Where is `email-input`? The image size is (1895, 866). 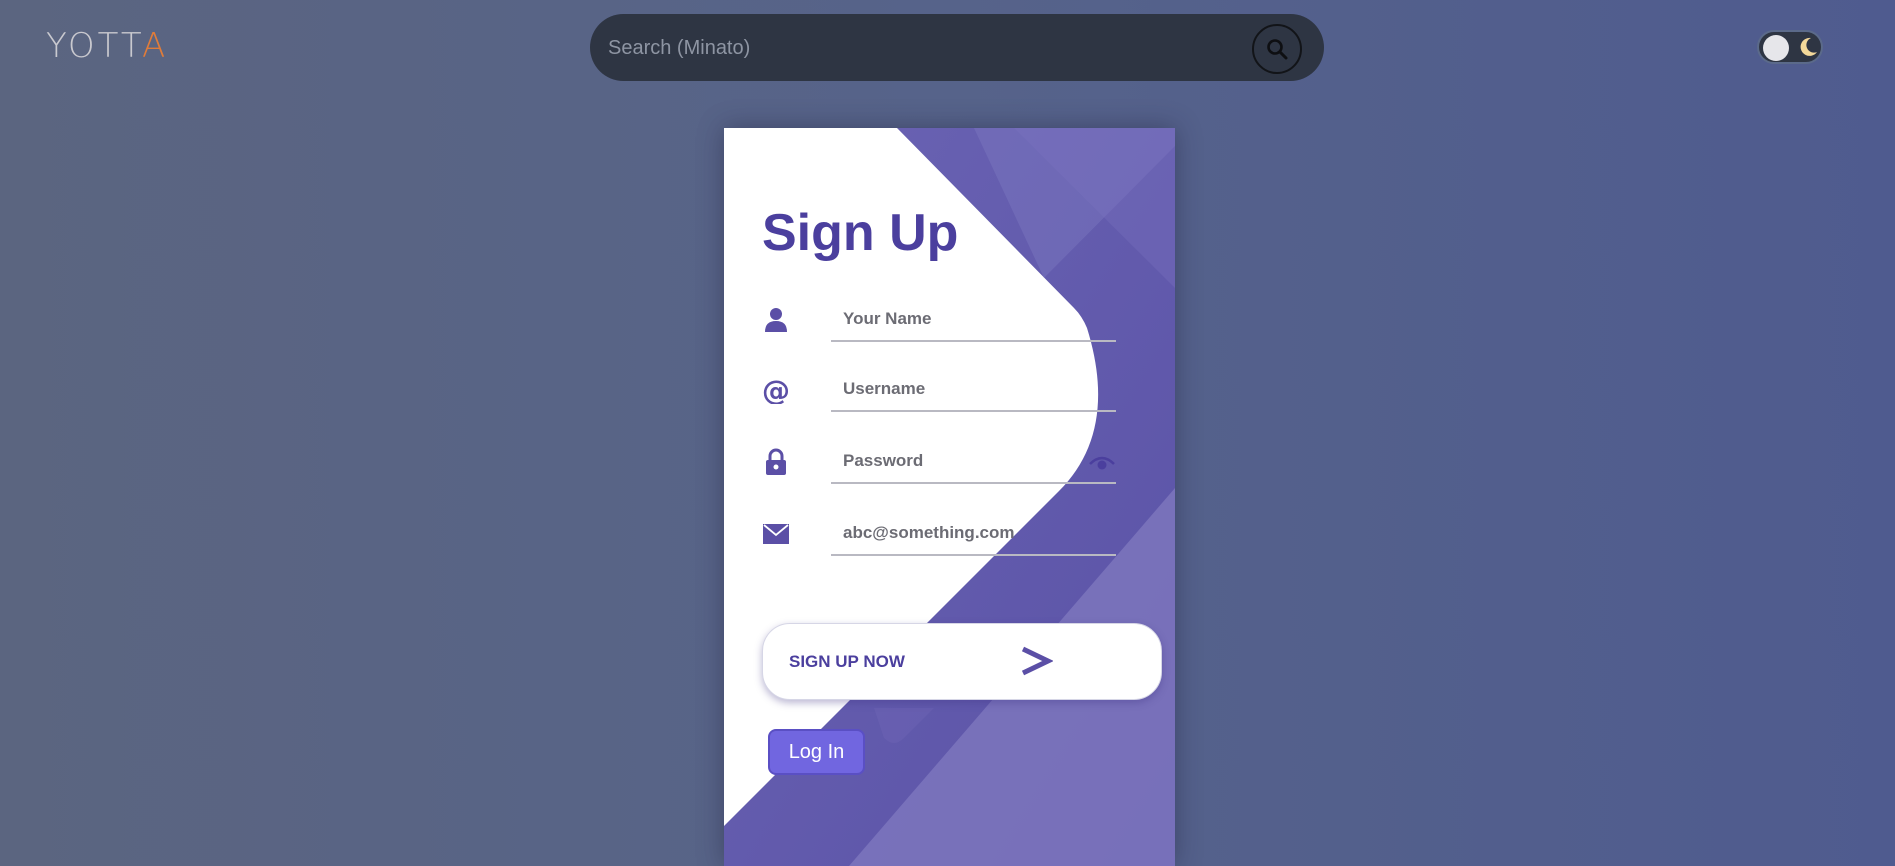 email-input is located at coordinates (973, 534).